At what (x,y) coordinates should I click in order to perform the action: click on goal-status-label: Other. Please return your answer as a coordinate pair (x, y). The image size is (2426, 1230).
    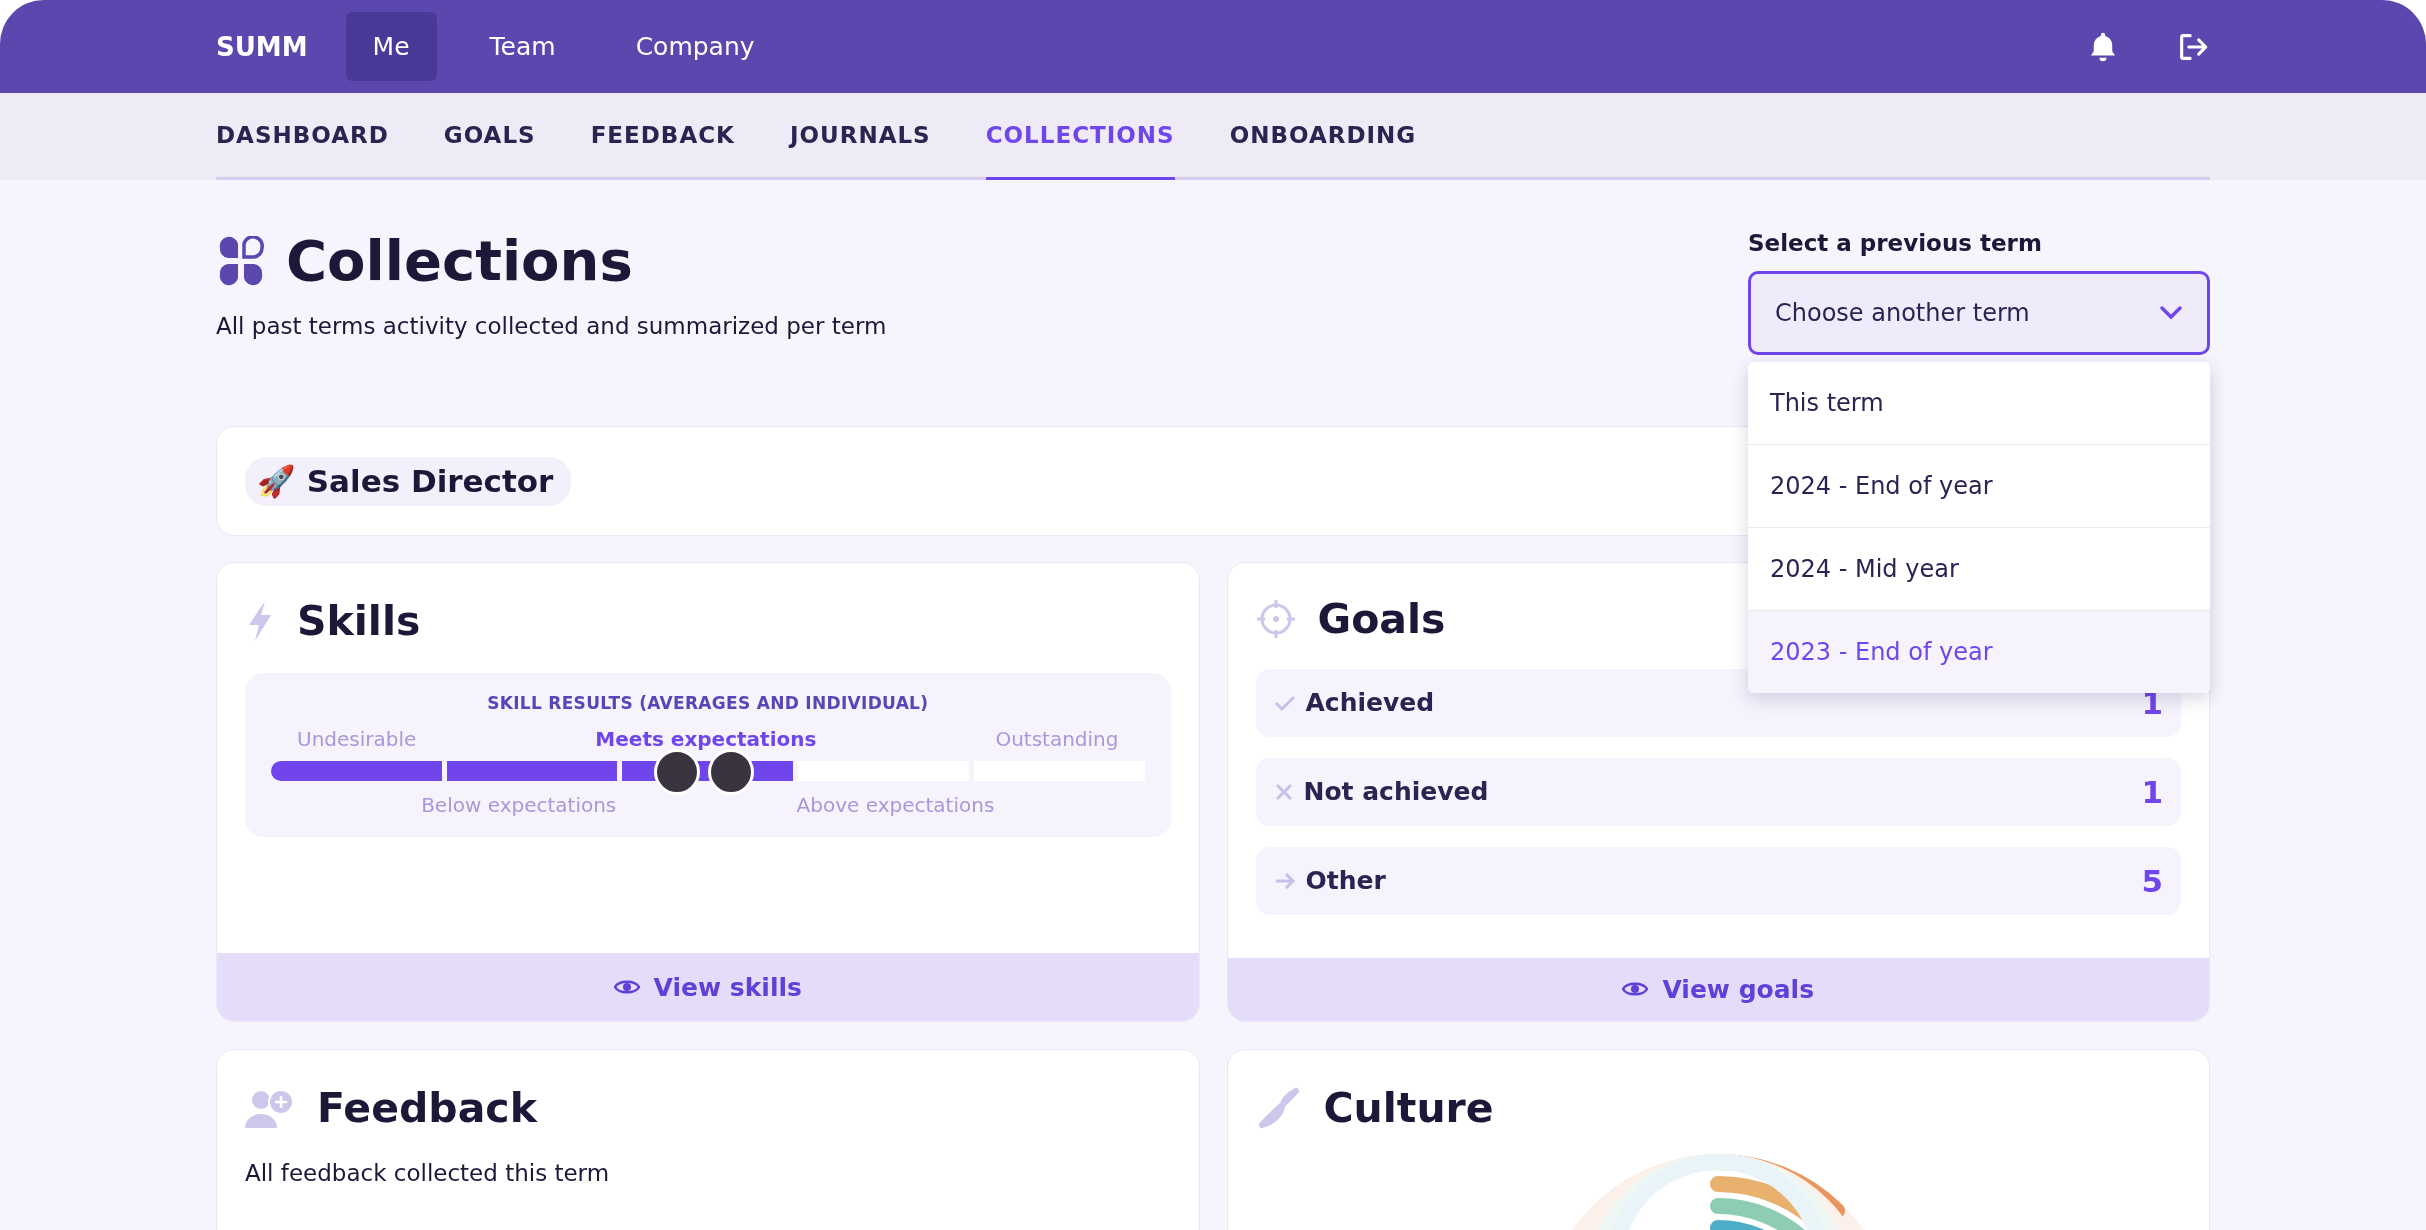
    Looking at the image, I should click on (1345, 881).